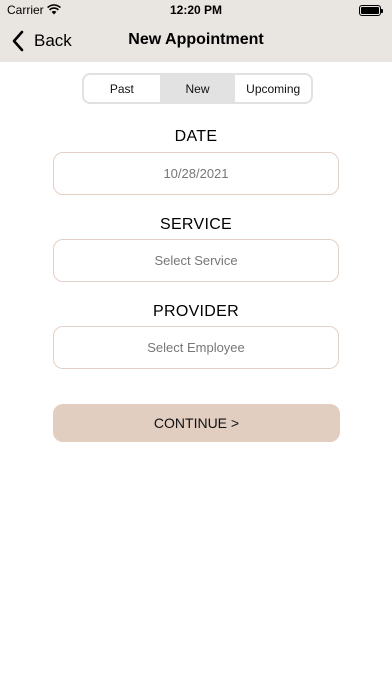 The height and width of the screenshot is (696, 392). What do you see at coordinates (196, 173) in the screenshot?
I see `date-field: 10/28/2021` at bounding box center [196, 173].